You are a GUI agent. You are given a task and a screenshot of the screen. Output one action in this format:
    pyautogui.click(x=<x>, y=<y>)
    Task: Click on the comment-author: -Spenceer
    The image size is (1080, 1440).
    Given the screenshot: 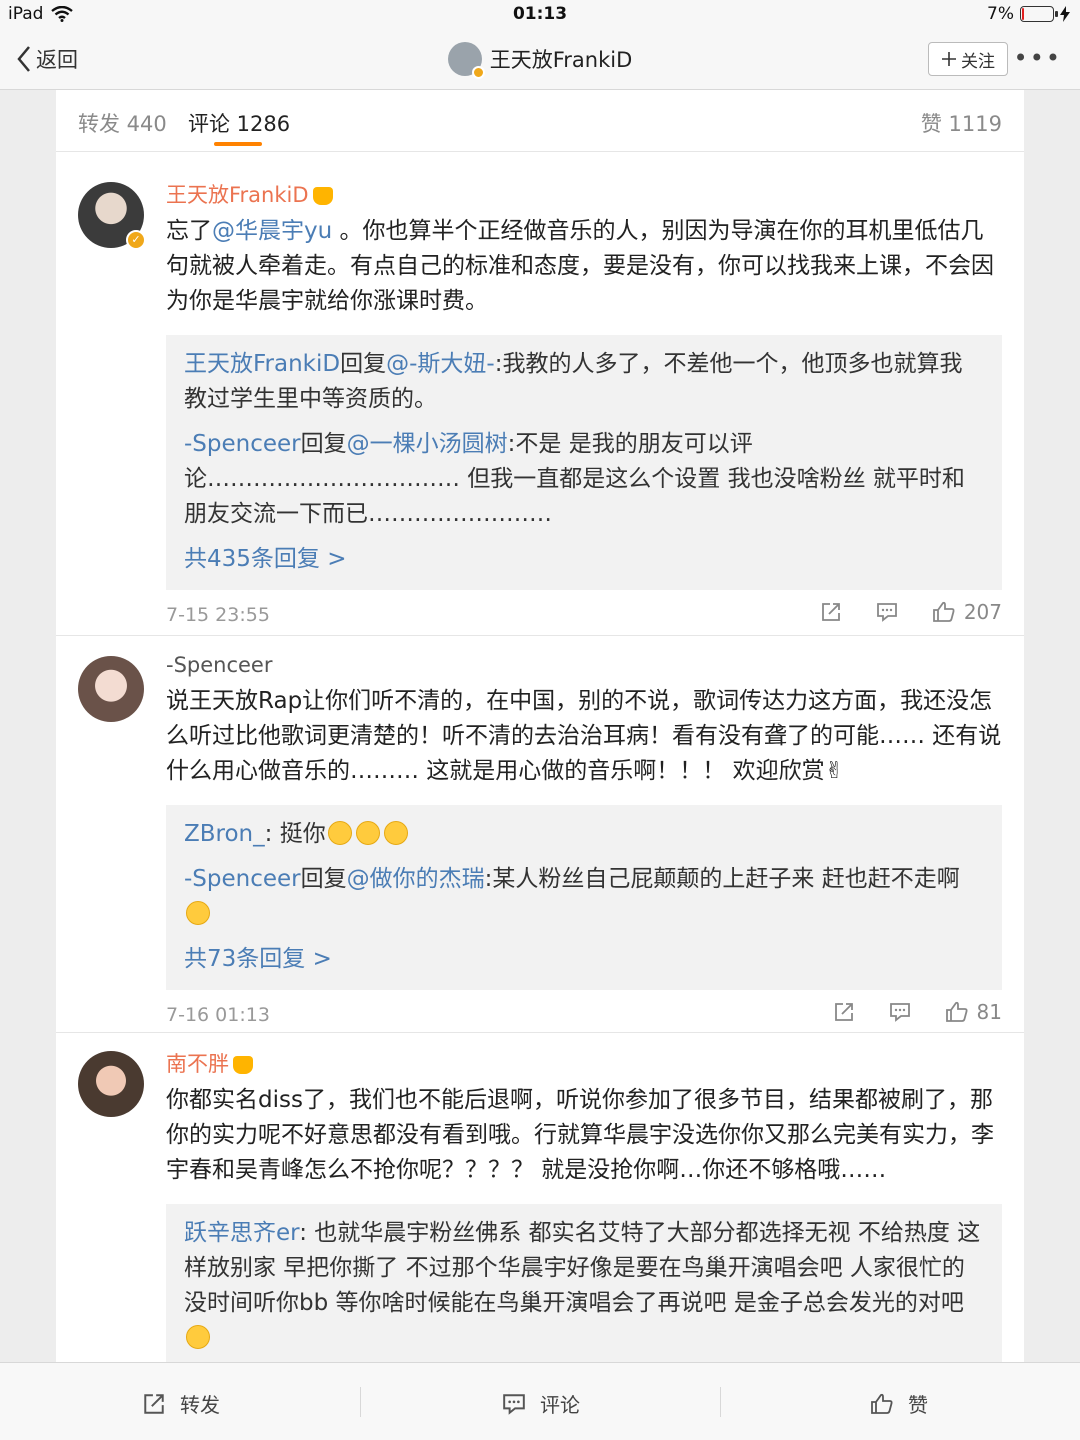 What is the action you would take?
    pyautogui.click(x=584, y=665)
    